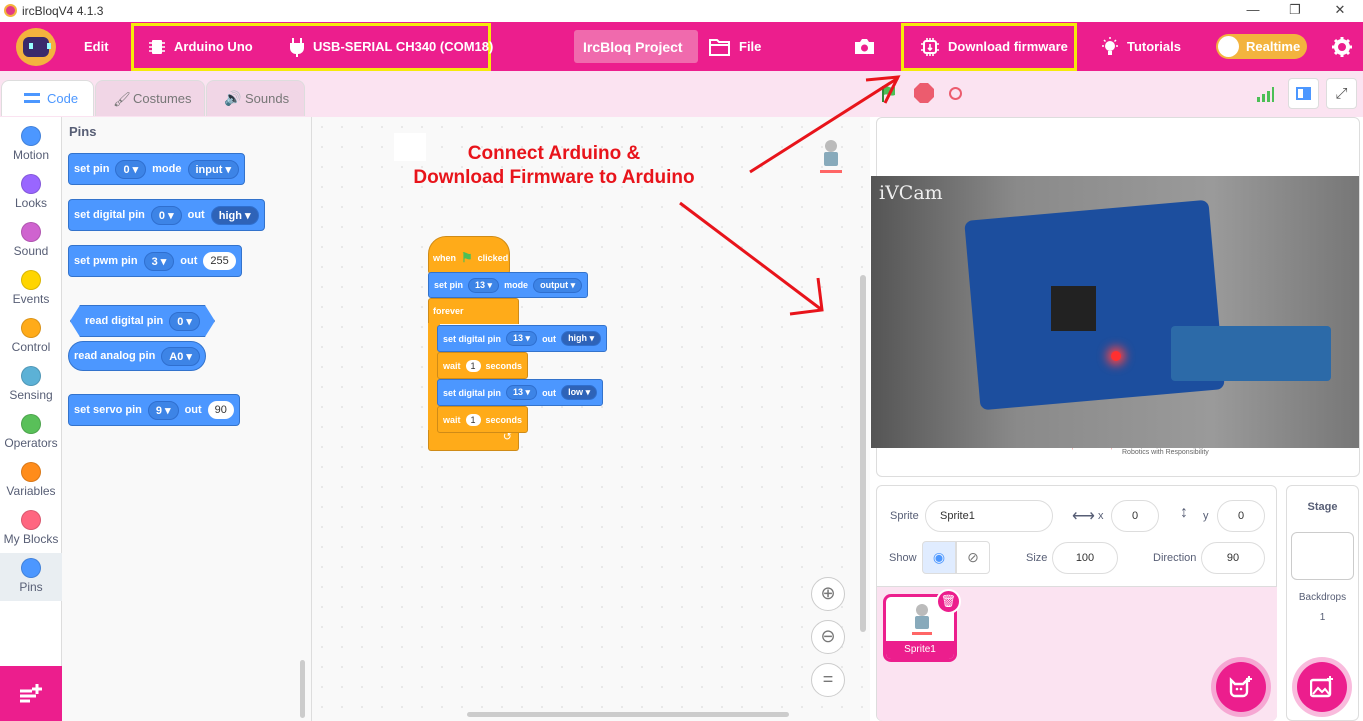 This screenshot has height=721, width=1363. I want to click on category-dot, so click(31, 232).